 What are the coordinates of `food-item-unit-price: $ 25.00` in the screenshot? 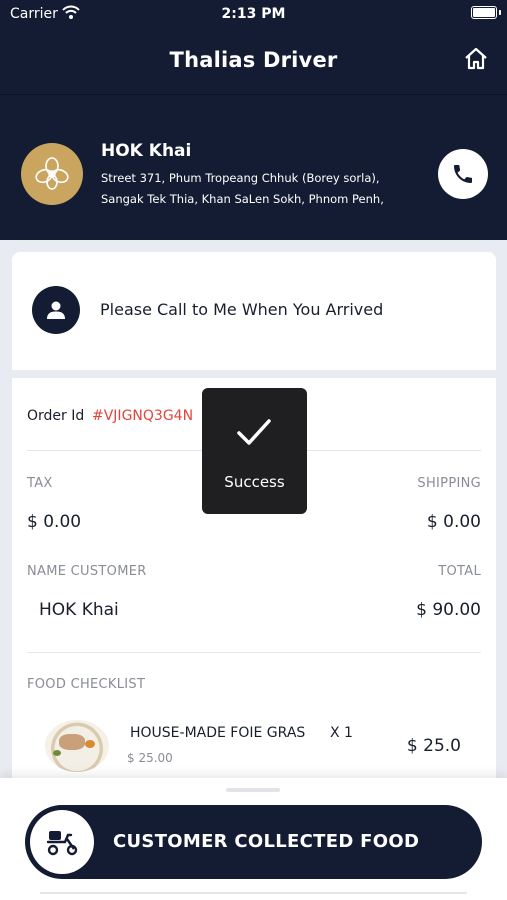 It's located at (150, 758).